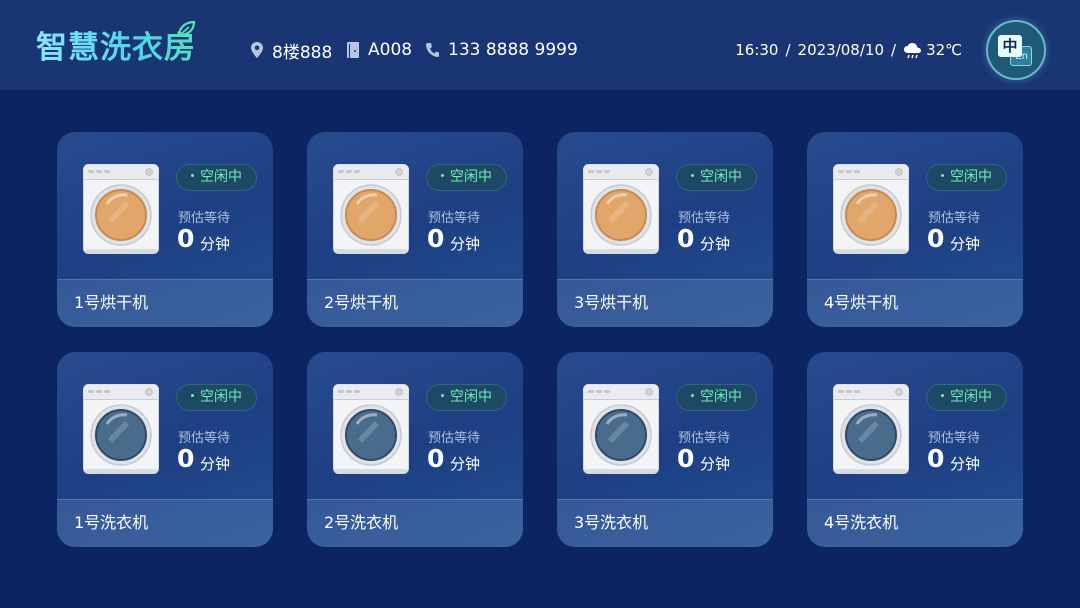  What do you see at coordinates (186, 28) in the screenshot?
I see `leaf-icon` at bounding box center [186, 28].